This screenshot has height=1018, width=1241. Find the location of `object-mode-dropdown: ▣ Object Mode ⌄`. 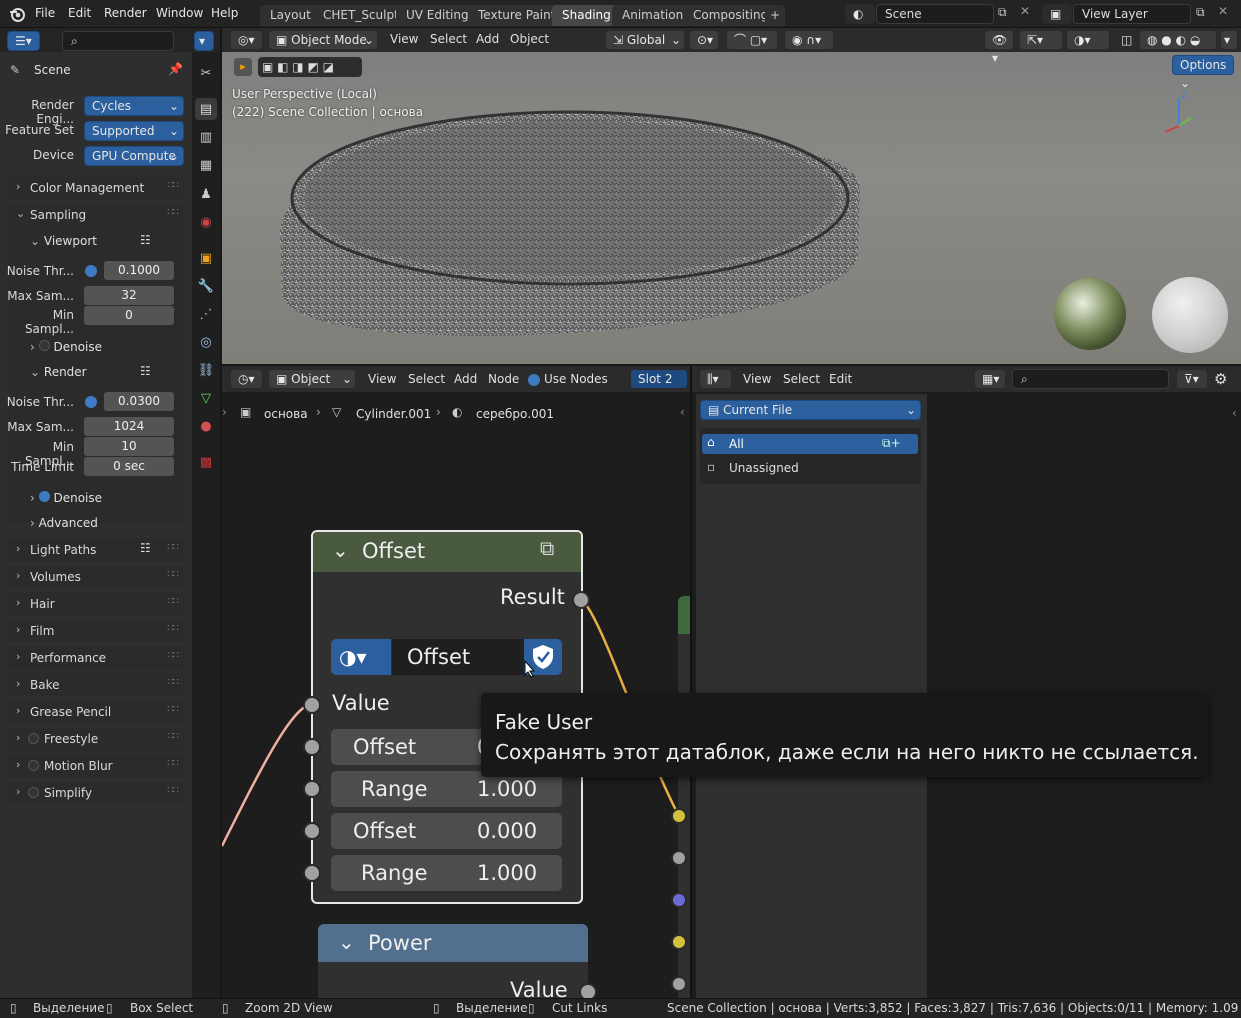

object-mode-dropdown: ▣ Object Mode ⌄ is located at coordinates (323, 40).